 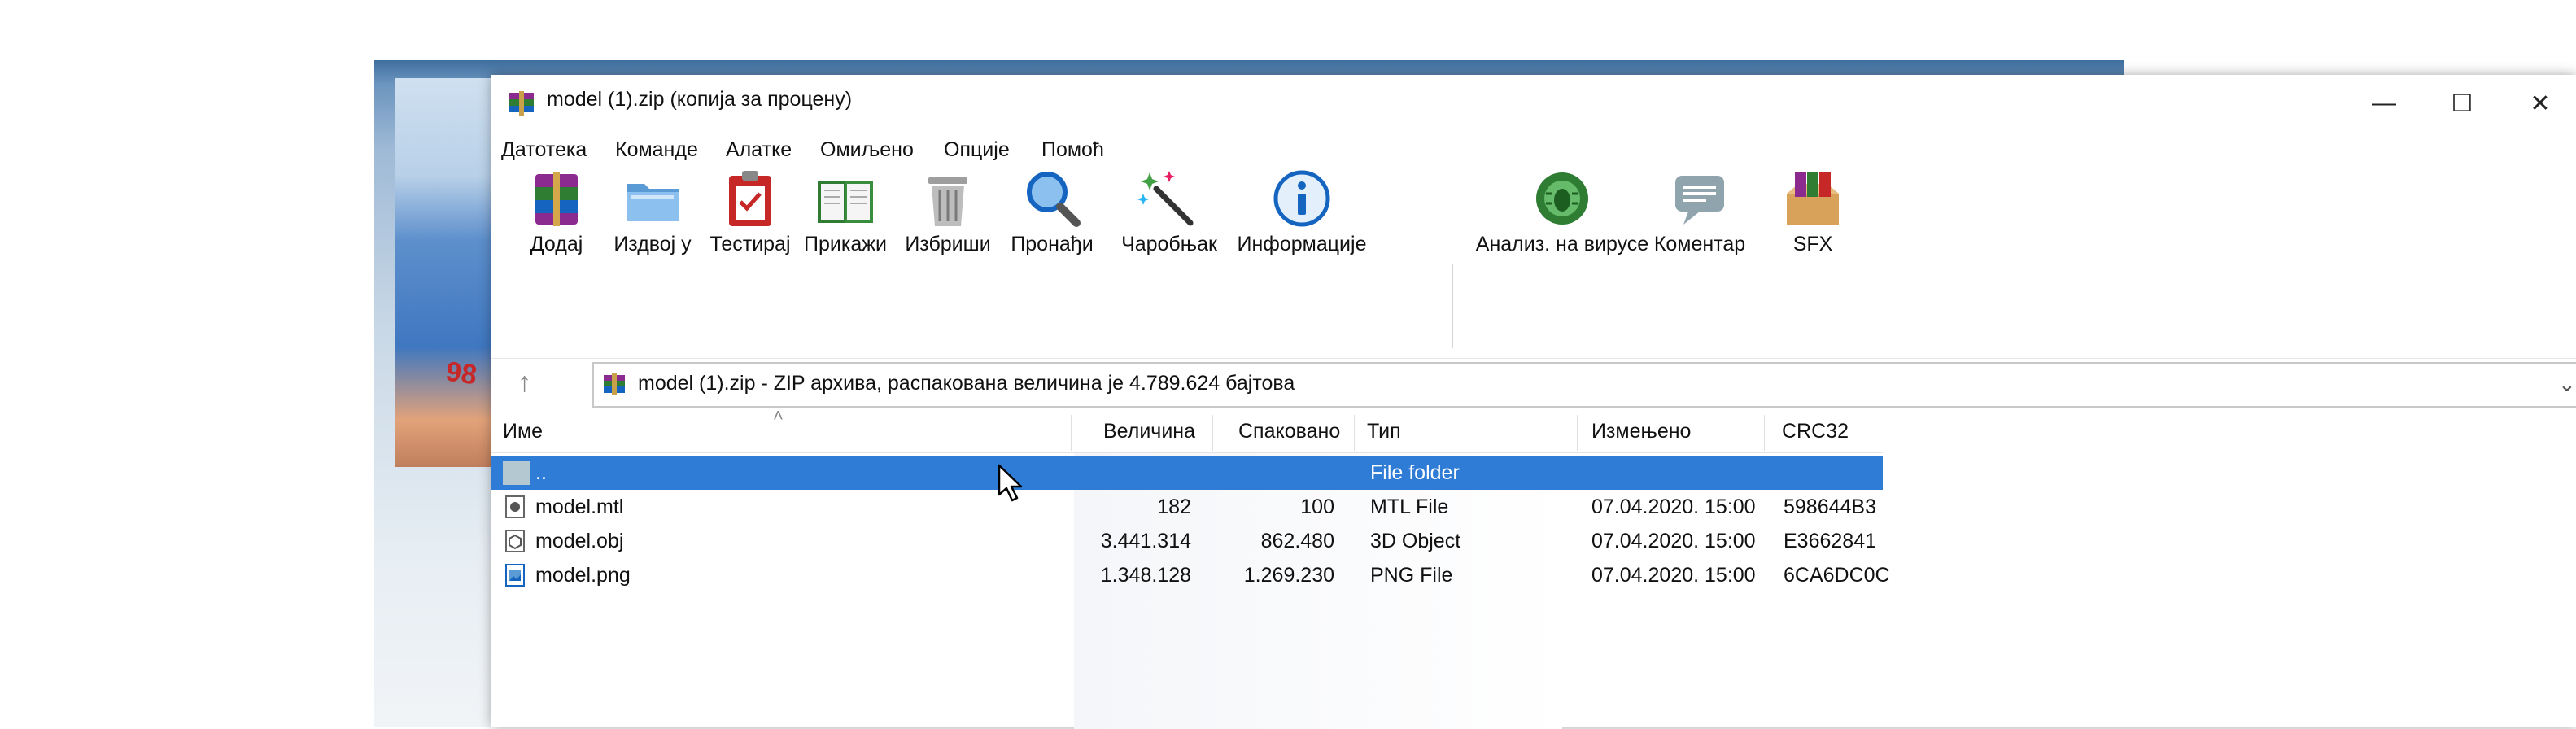 What do you see at coordinates (778, 416) in the screenshot?
I see `sort-ascending-icon: ˄` at bounding box center [778, 416].